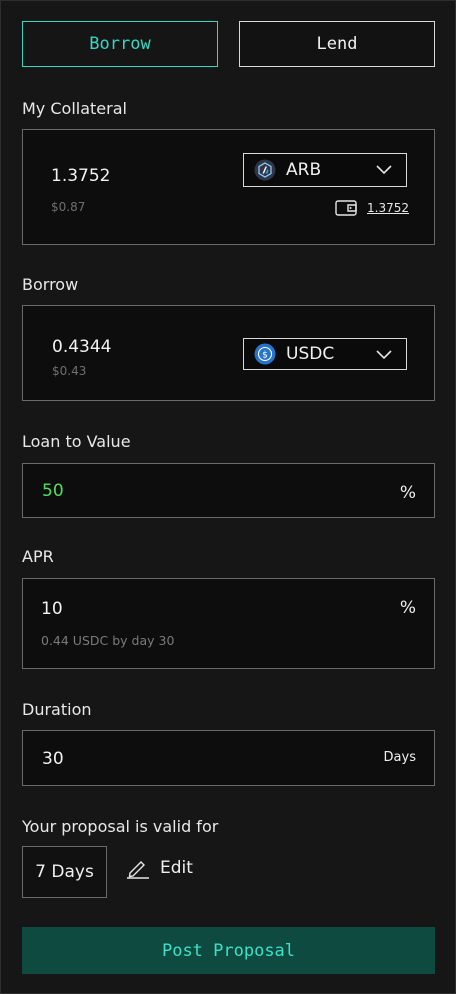 This screenshot has width=456, height=994. What do you see at coordinates (228, 187) in the screenshot?
I see `collateral-box: 1.3752 $0.87 ARB 1.3752` at bounding box center [228, 187].